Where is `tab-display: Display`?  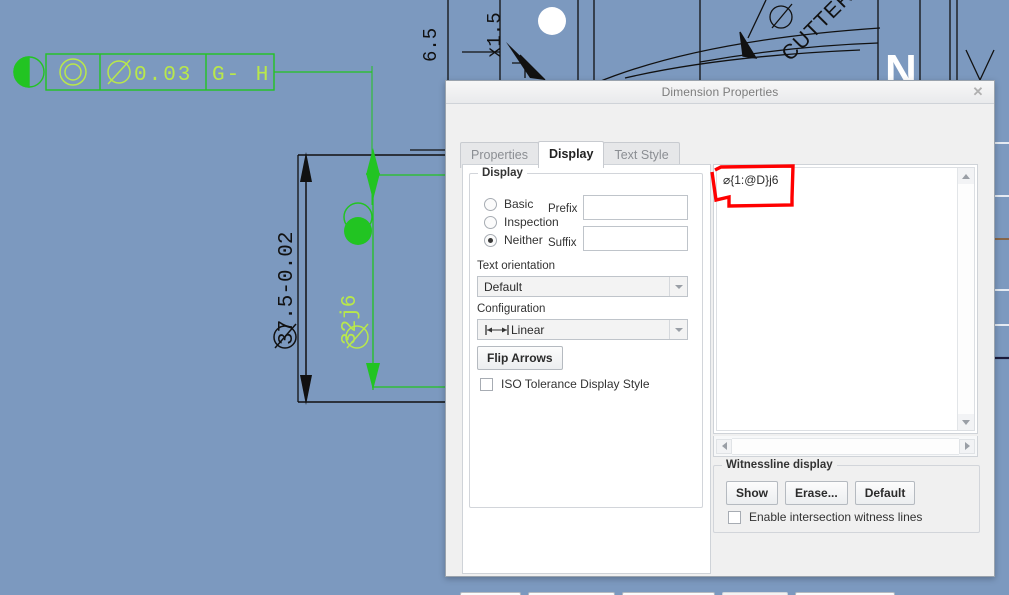 tab-display: Display is located at coordinates (571, 154).